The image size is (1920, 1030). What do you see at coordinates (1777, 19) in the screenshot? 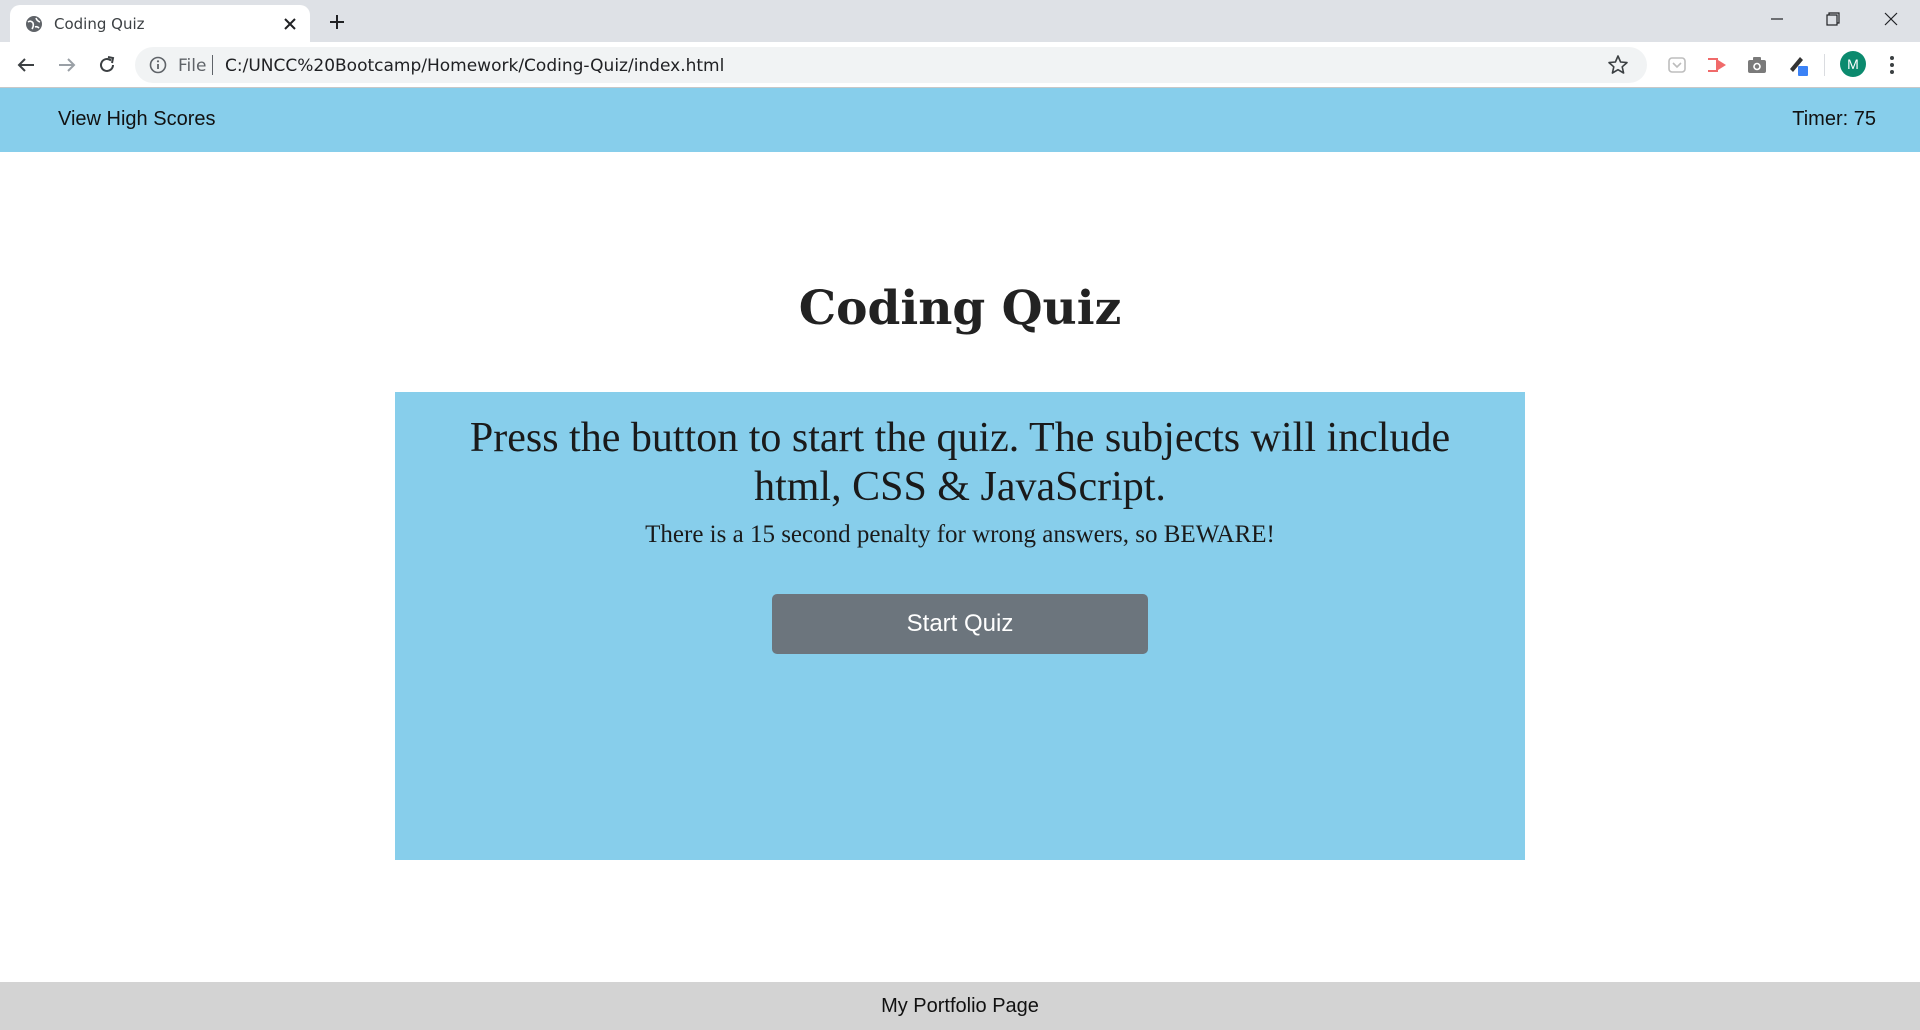
I see `minimize-icon` at bounding box center [1777, 19].